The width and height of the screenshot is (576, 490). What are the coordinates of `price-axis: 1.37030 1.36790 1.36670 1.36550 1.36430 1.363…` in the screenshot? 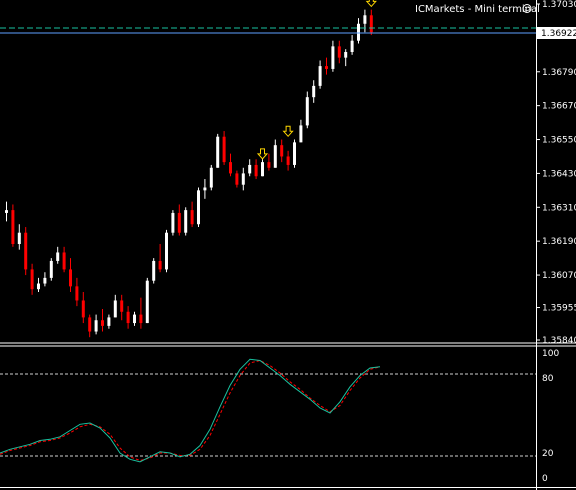 It's located at (556, 173).